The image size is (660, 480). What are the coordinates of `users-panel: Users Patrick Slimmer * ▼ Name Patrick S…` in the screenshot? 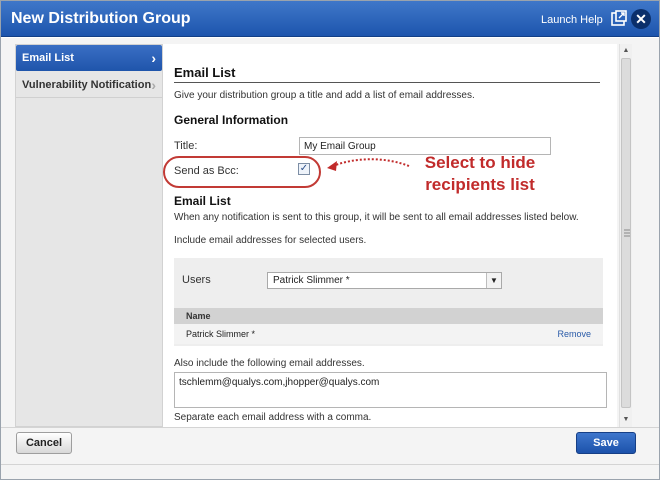 It's located at (388, 302).